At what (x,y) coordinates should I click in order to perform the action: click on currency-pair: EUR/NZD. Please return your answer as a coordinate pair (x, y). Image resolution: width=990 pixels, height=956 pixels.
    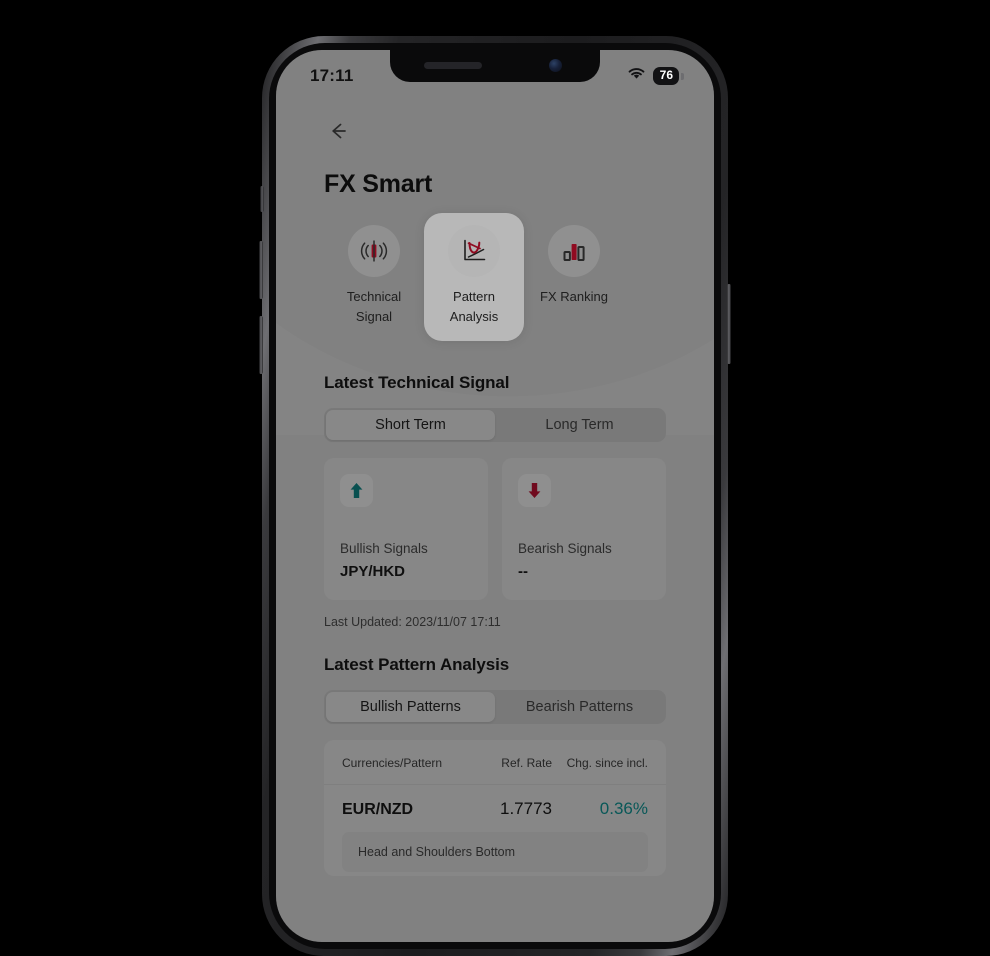
    Looking at the image, I should click on (378, 810).